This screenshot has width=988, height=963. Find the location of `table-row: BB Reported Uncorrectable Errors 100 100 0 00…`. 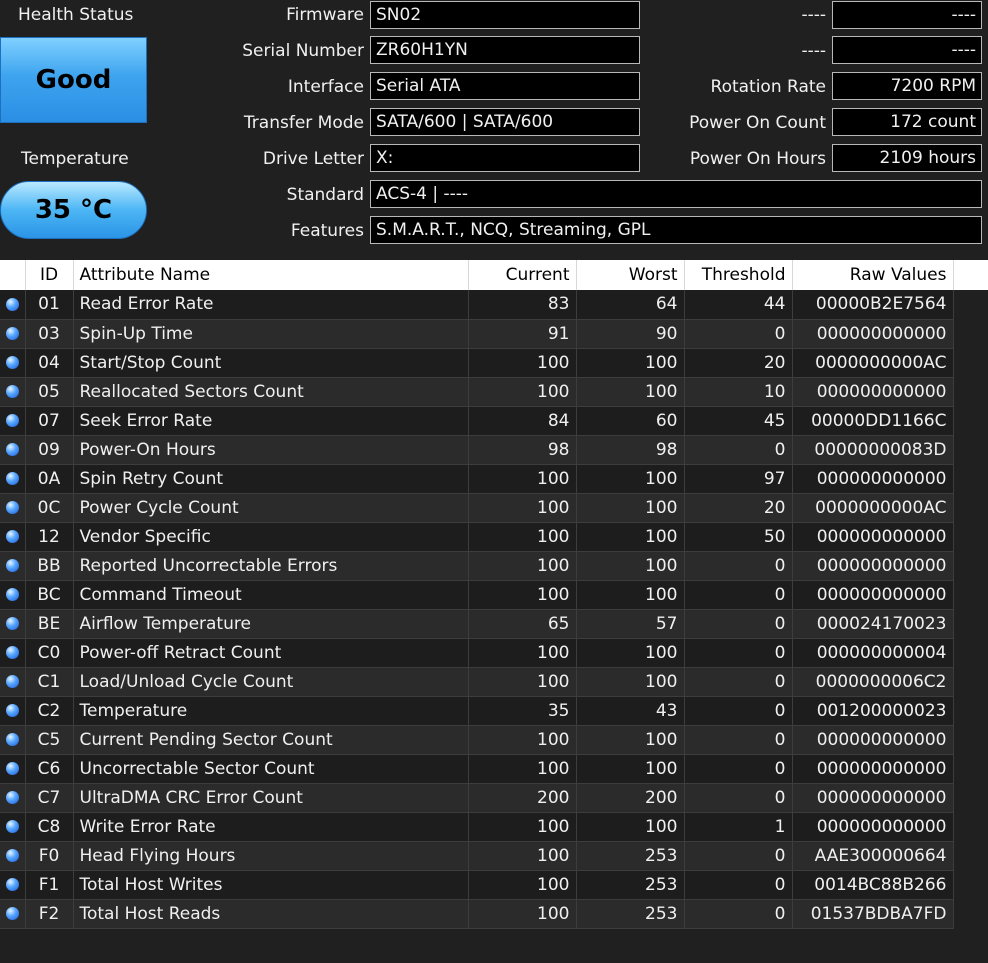

table-row: BB Reported Uncorrectable Errors 100 100 0 00… is located at coordinates (477, 566).